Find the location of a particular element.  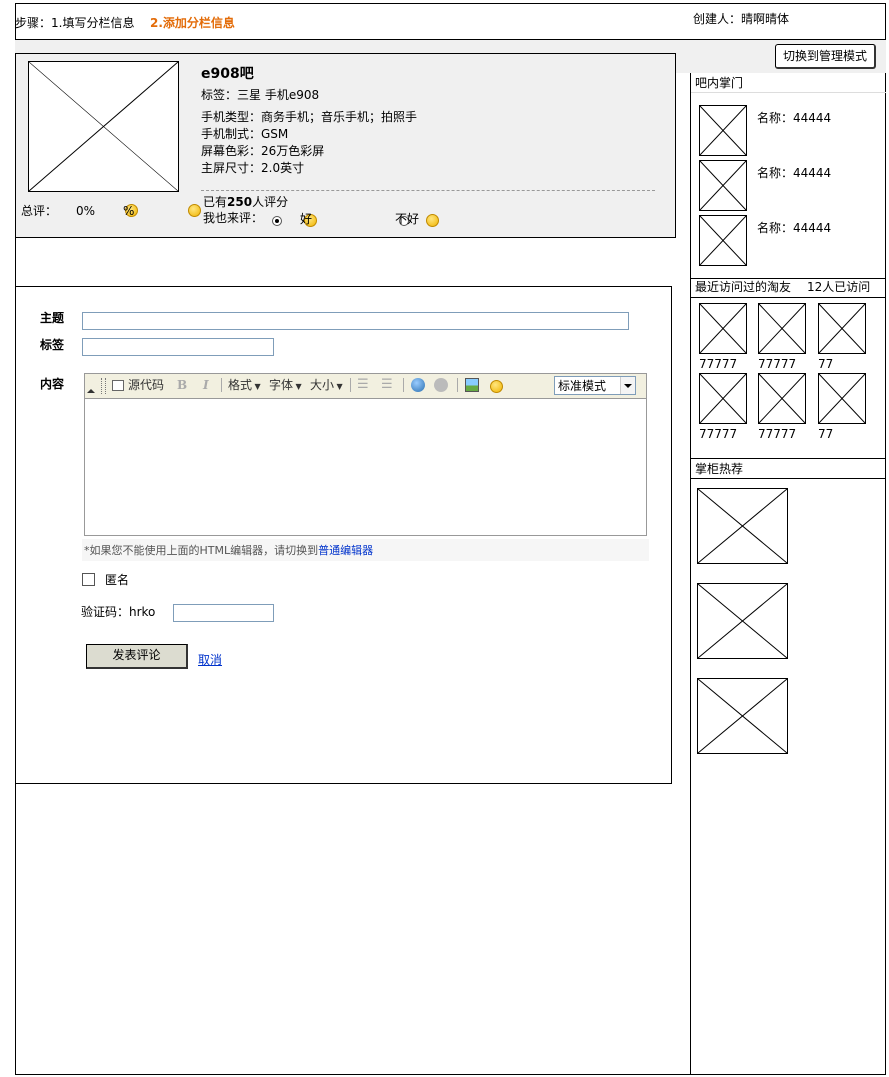

rating-count-line: 已有250人评分 is located at coordinates (245, 202).